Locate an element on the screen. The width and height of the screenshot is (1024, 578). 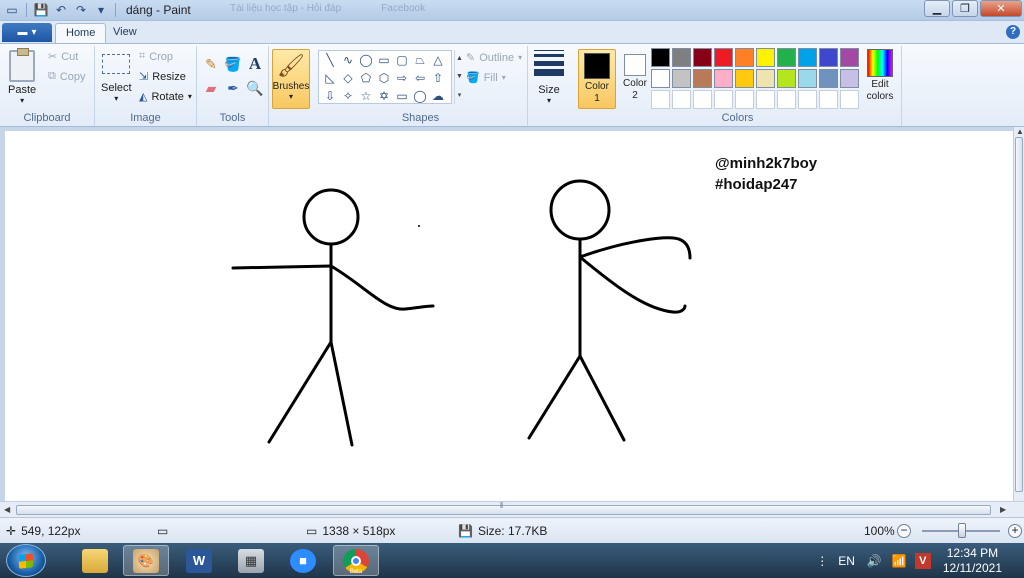
callout-oval-icon: ◯ is located at coordinates (420, 96).